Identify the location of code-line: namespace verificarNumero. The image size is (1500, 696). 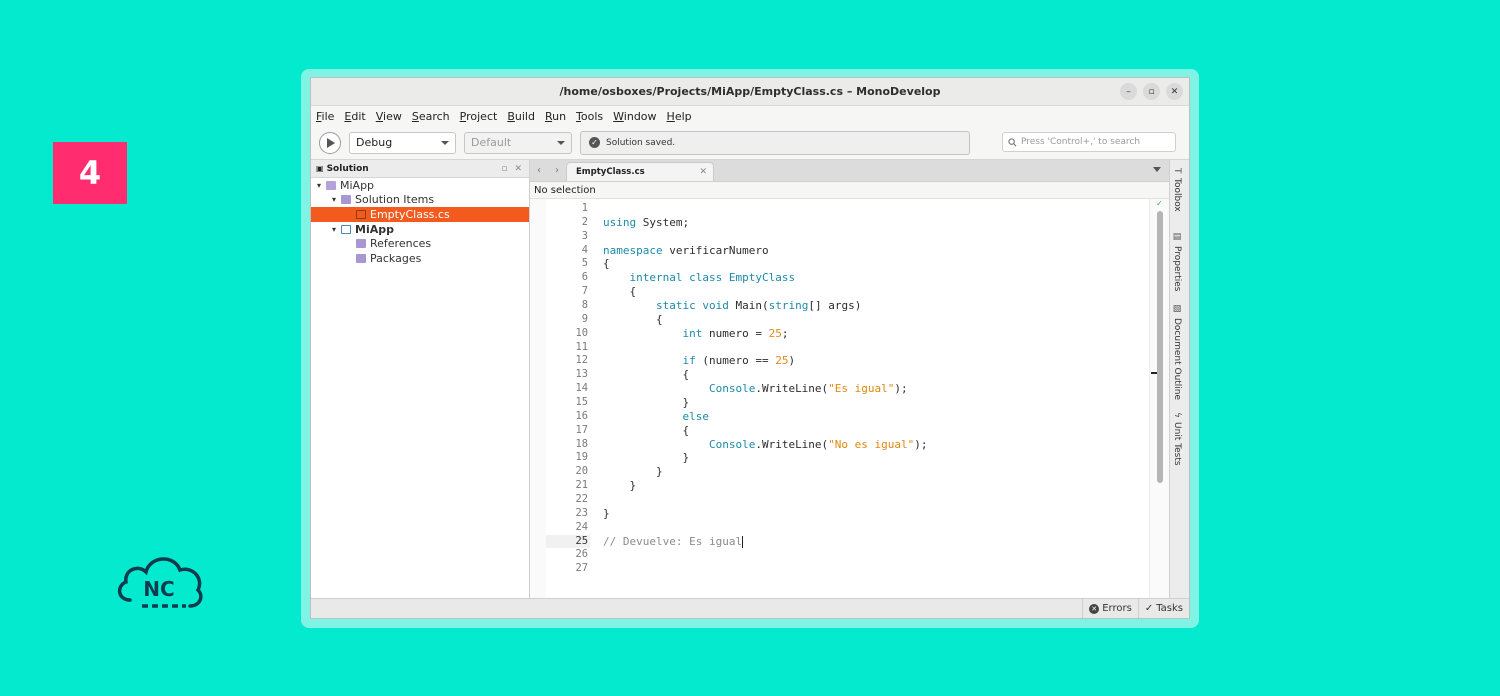
(876, 251).